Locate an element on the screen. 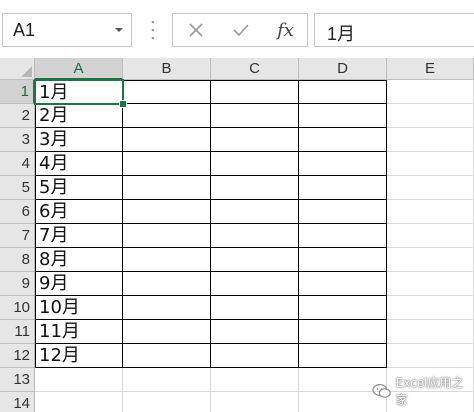  cell-b8 is located at coordinates (167, 260).